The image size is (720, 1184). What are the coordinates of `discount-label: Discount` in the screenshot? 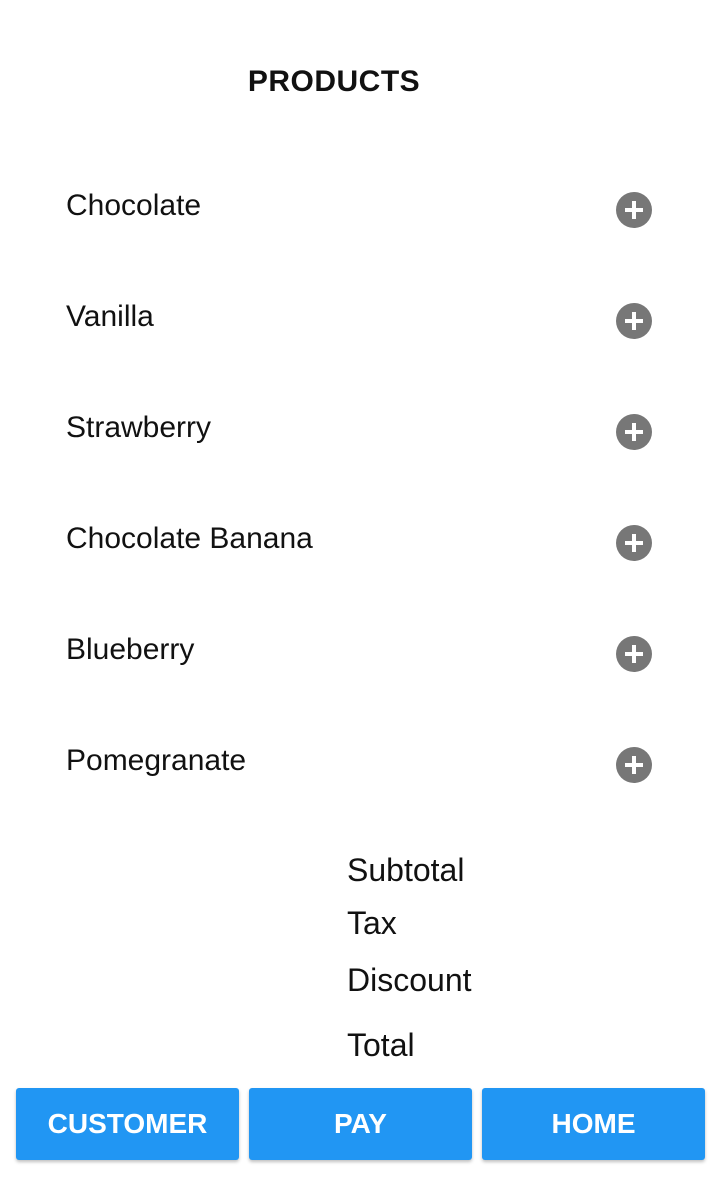 It's located at (409, 980).